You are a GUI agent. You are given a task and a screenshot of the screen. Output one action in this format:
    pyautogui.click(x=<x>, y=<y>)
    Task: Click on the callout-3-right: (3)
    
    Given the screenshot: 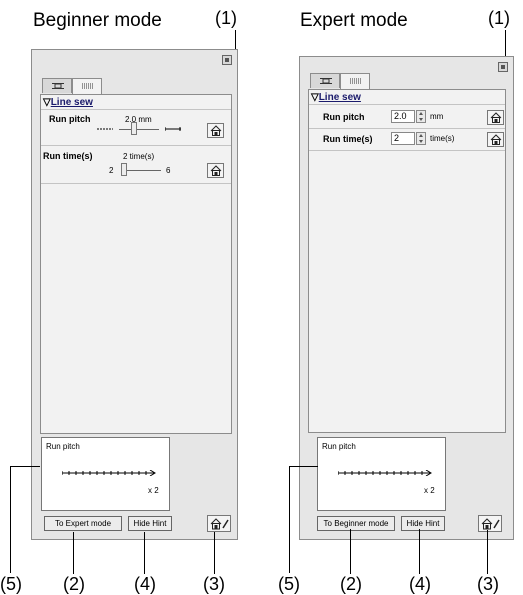 What is the action you would take?
    pyautogui.click(x=488, y=584)
    